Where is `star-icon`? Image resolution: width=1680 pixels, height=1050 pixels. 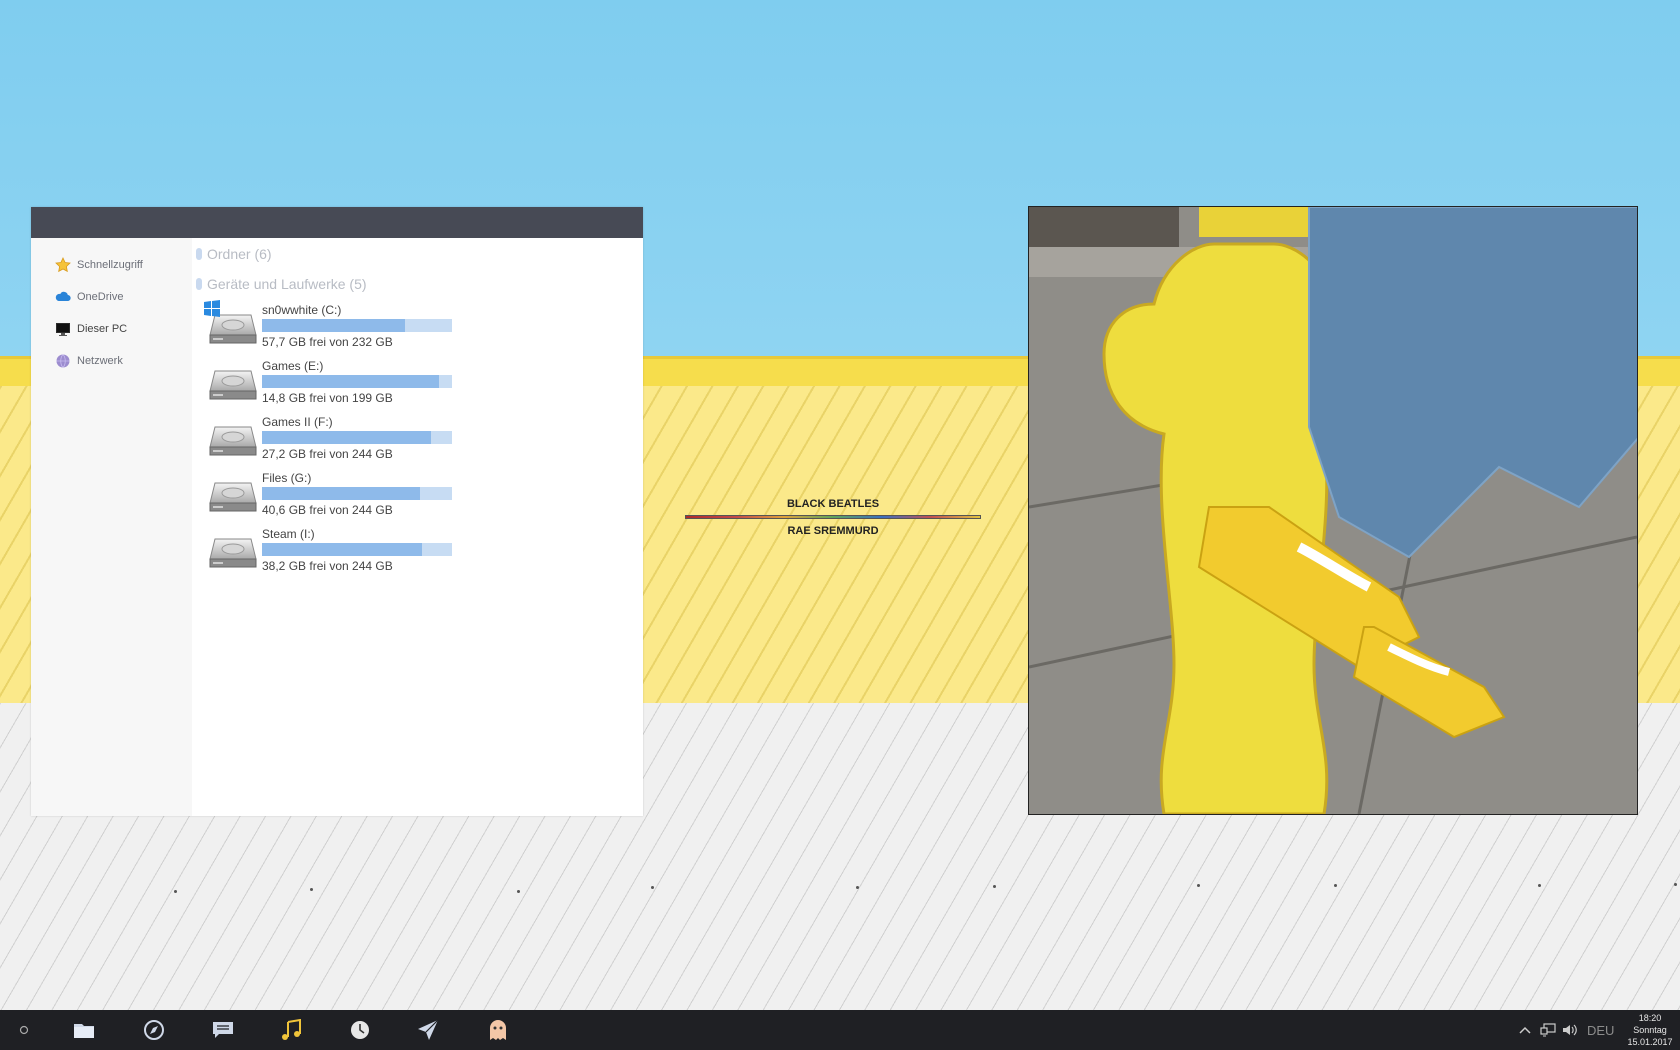
star-icon is located at coordinates (63, 265).